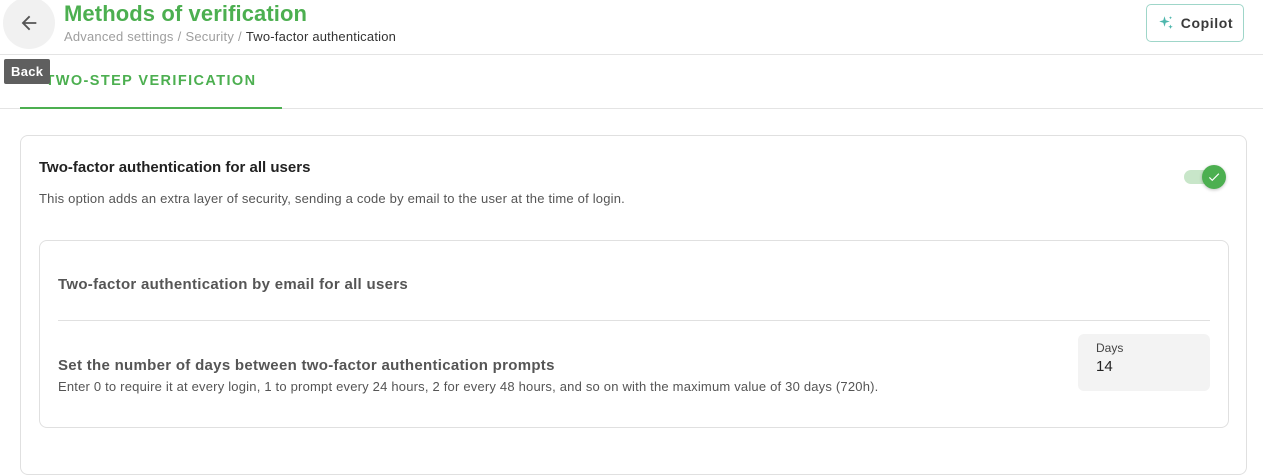 Image resolution: width=1263 pixels, height=475 pixels. I want to click on tab-bar: TWO-STEP VERIFICATION, so click(631, 82).